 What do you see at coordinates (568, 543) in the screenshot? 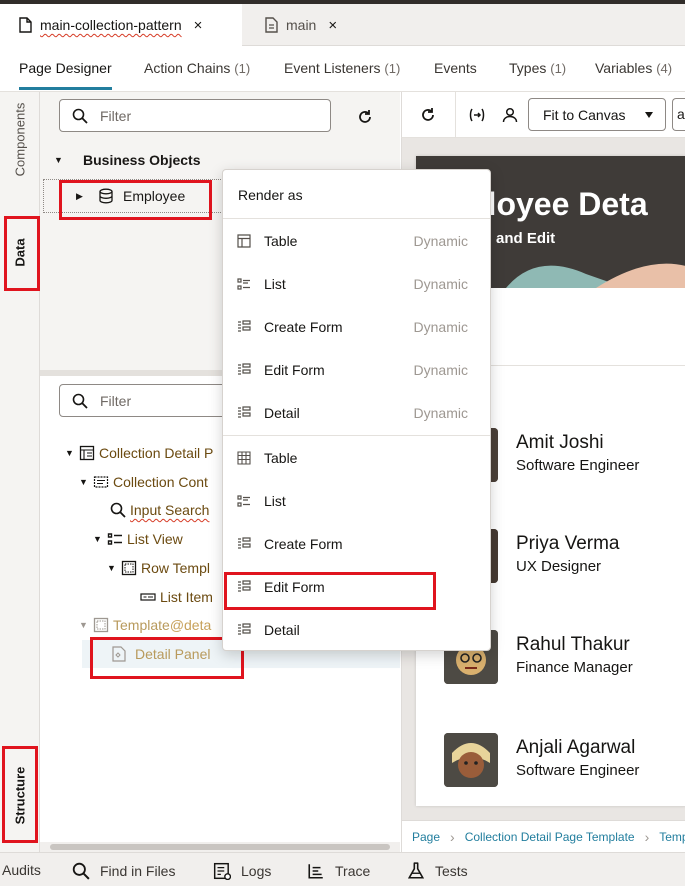
I see `employee-name: Priya Verma` at bounding box center [568, 543].